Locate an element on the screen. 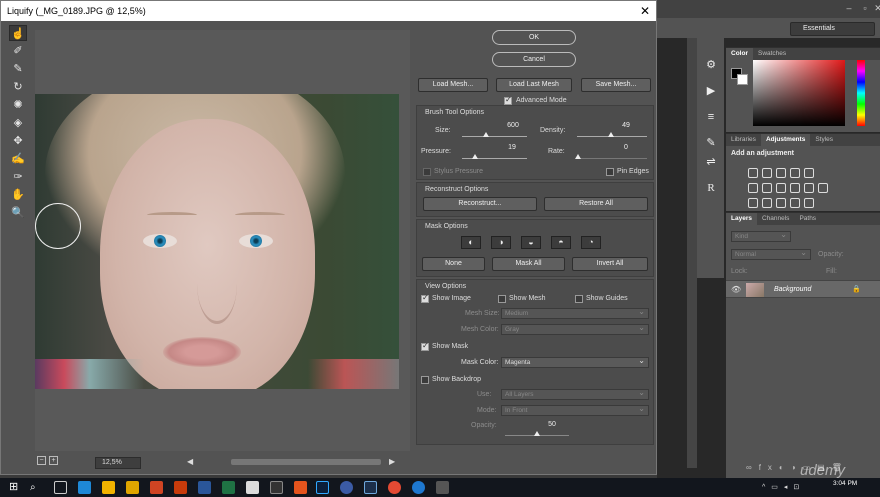 This screenshot has height=497, width=880. background-swatch is located at coordinates (742, 79).